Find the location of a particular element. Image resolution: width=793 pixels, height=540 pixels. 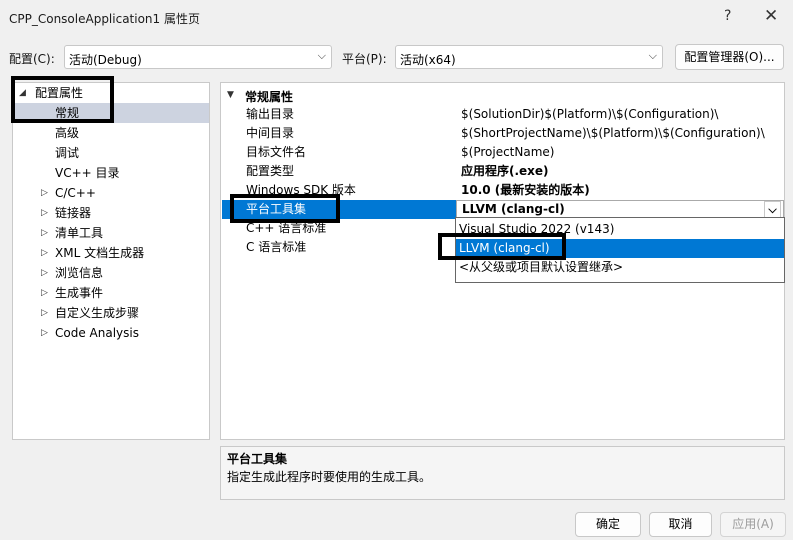

ok-button: 确定 is located at coordinates (608, 524).